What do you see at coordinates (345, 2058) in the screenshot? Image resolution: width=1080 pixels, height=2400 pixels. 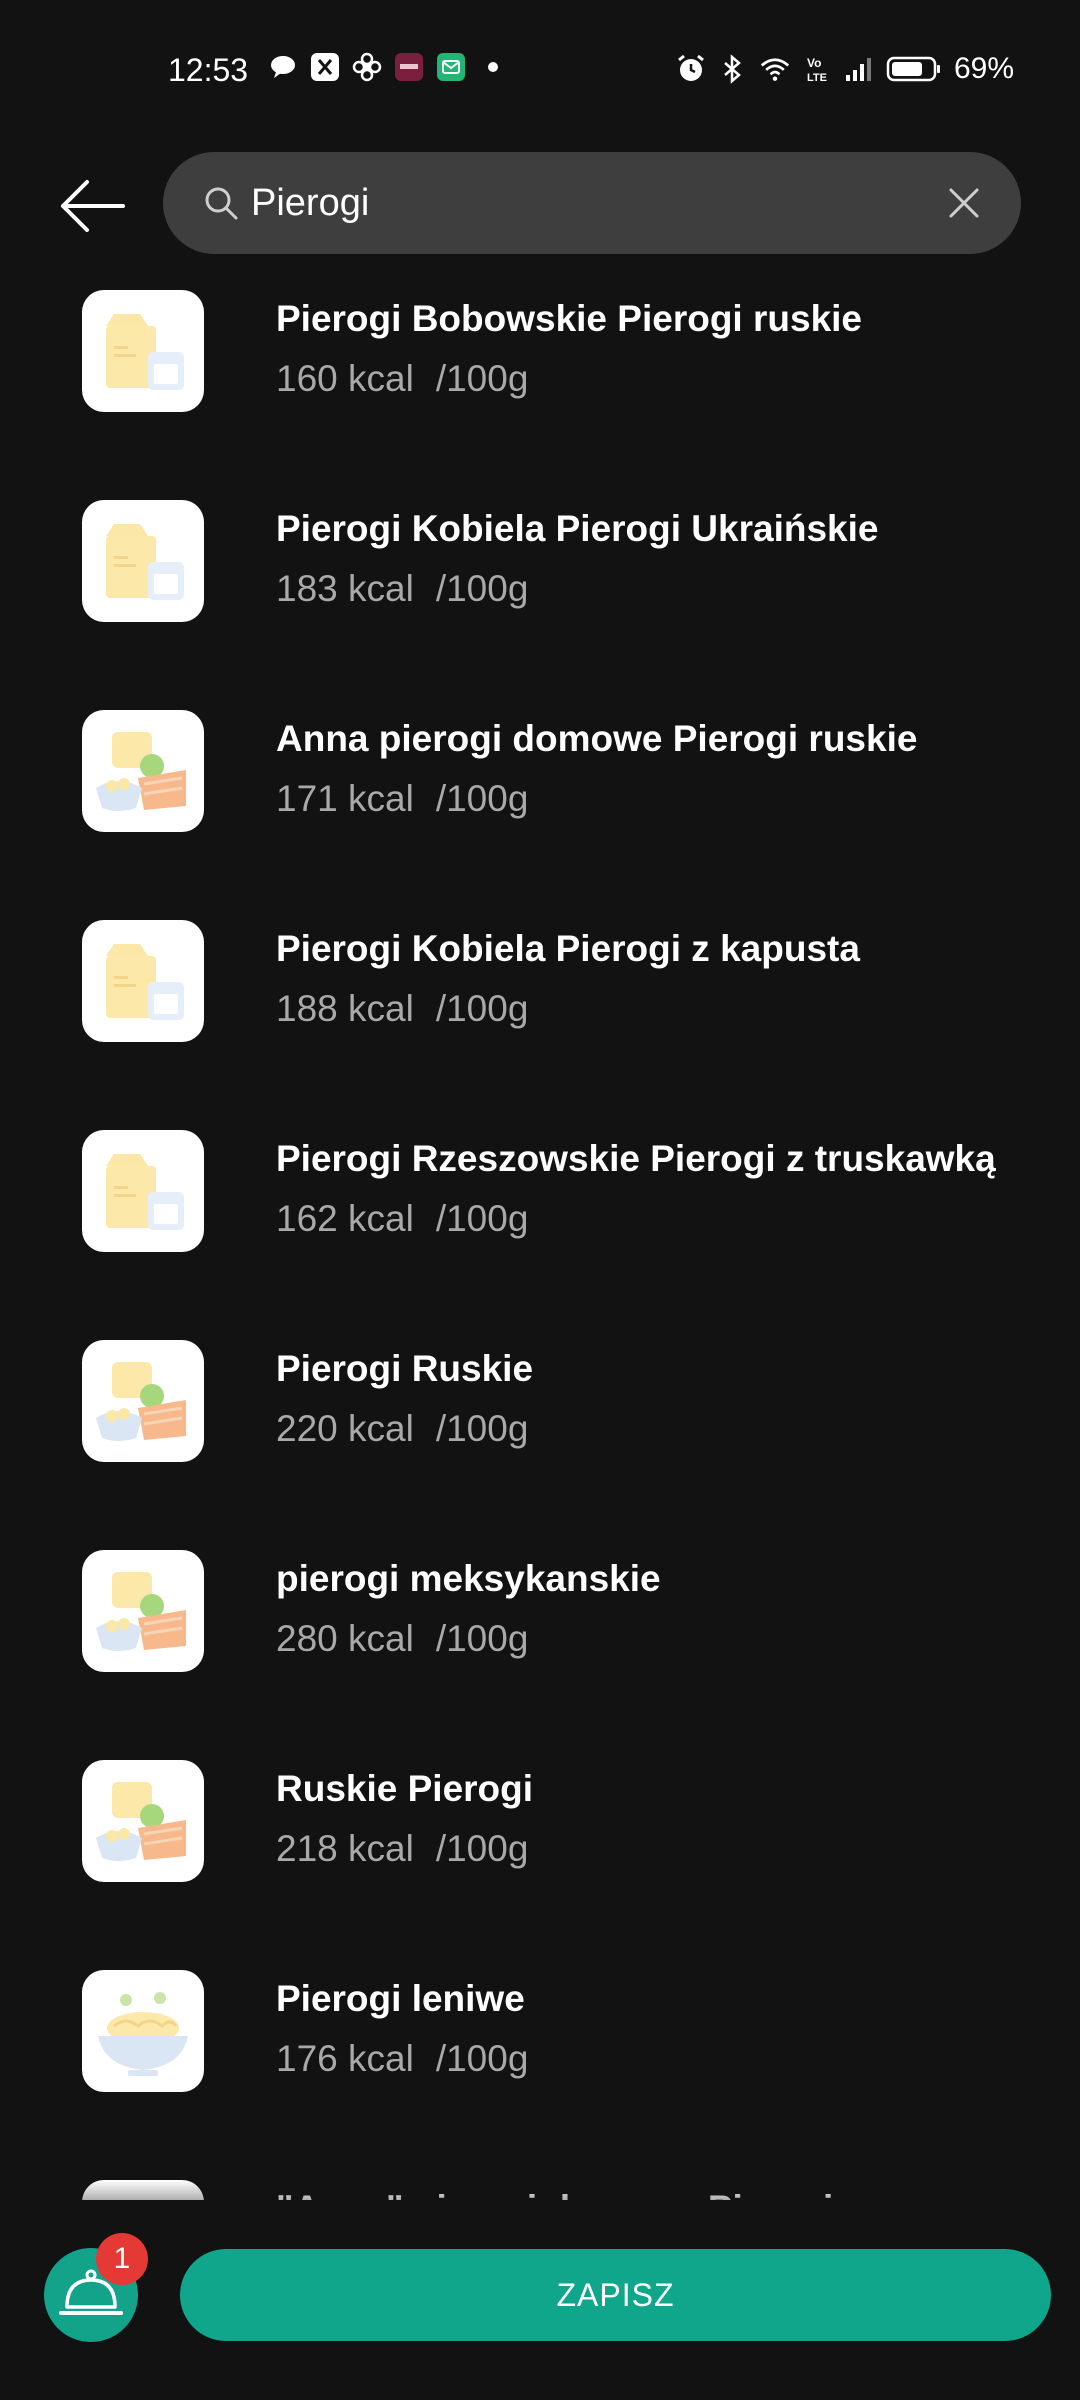 I see `kcal-value: 176 kcal` at bounding box center [345, 2058].